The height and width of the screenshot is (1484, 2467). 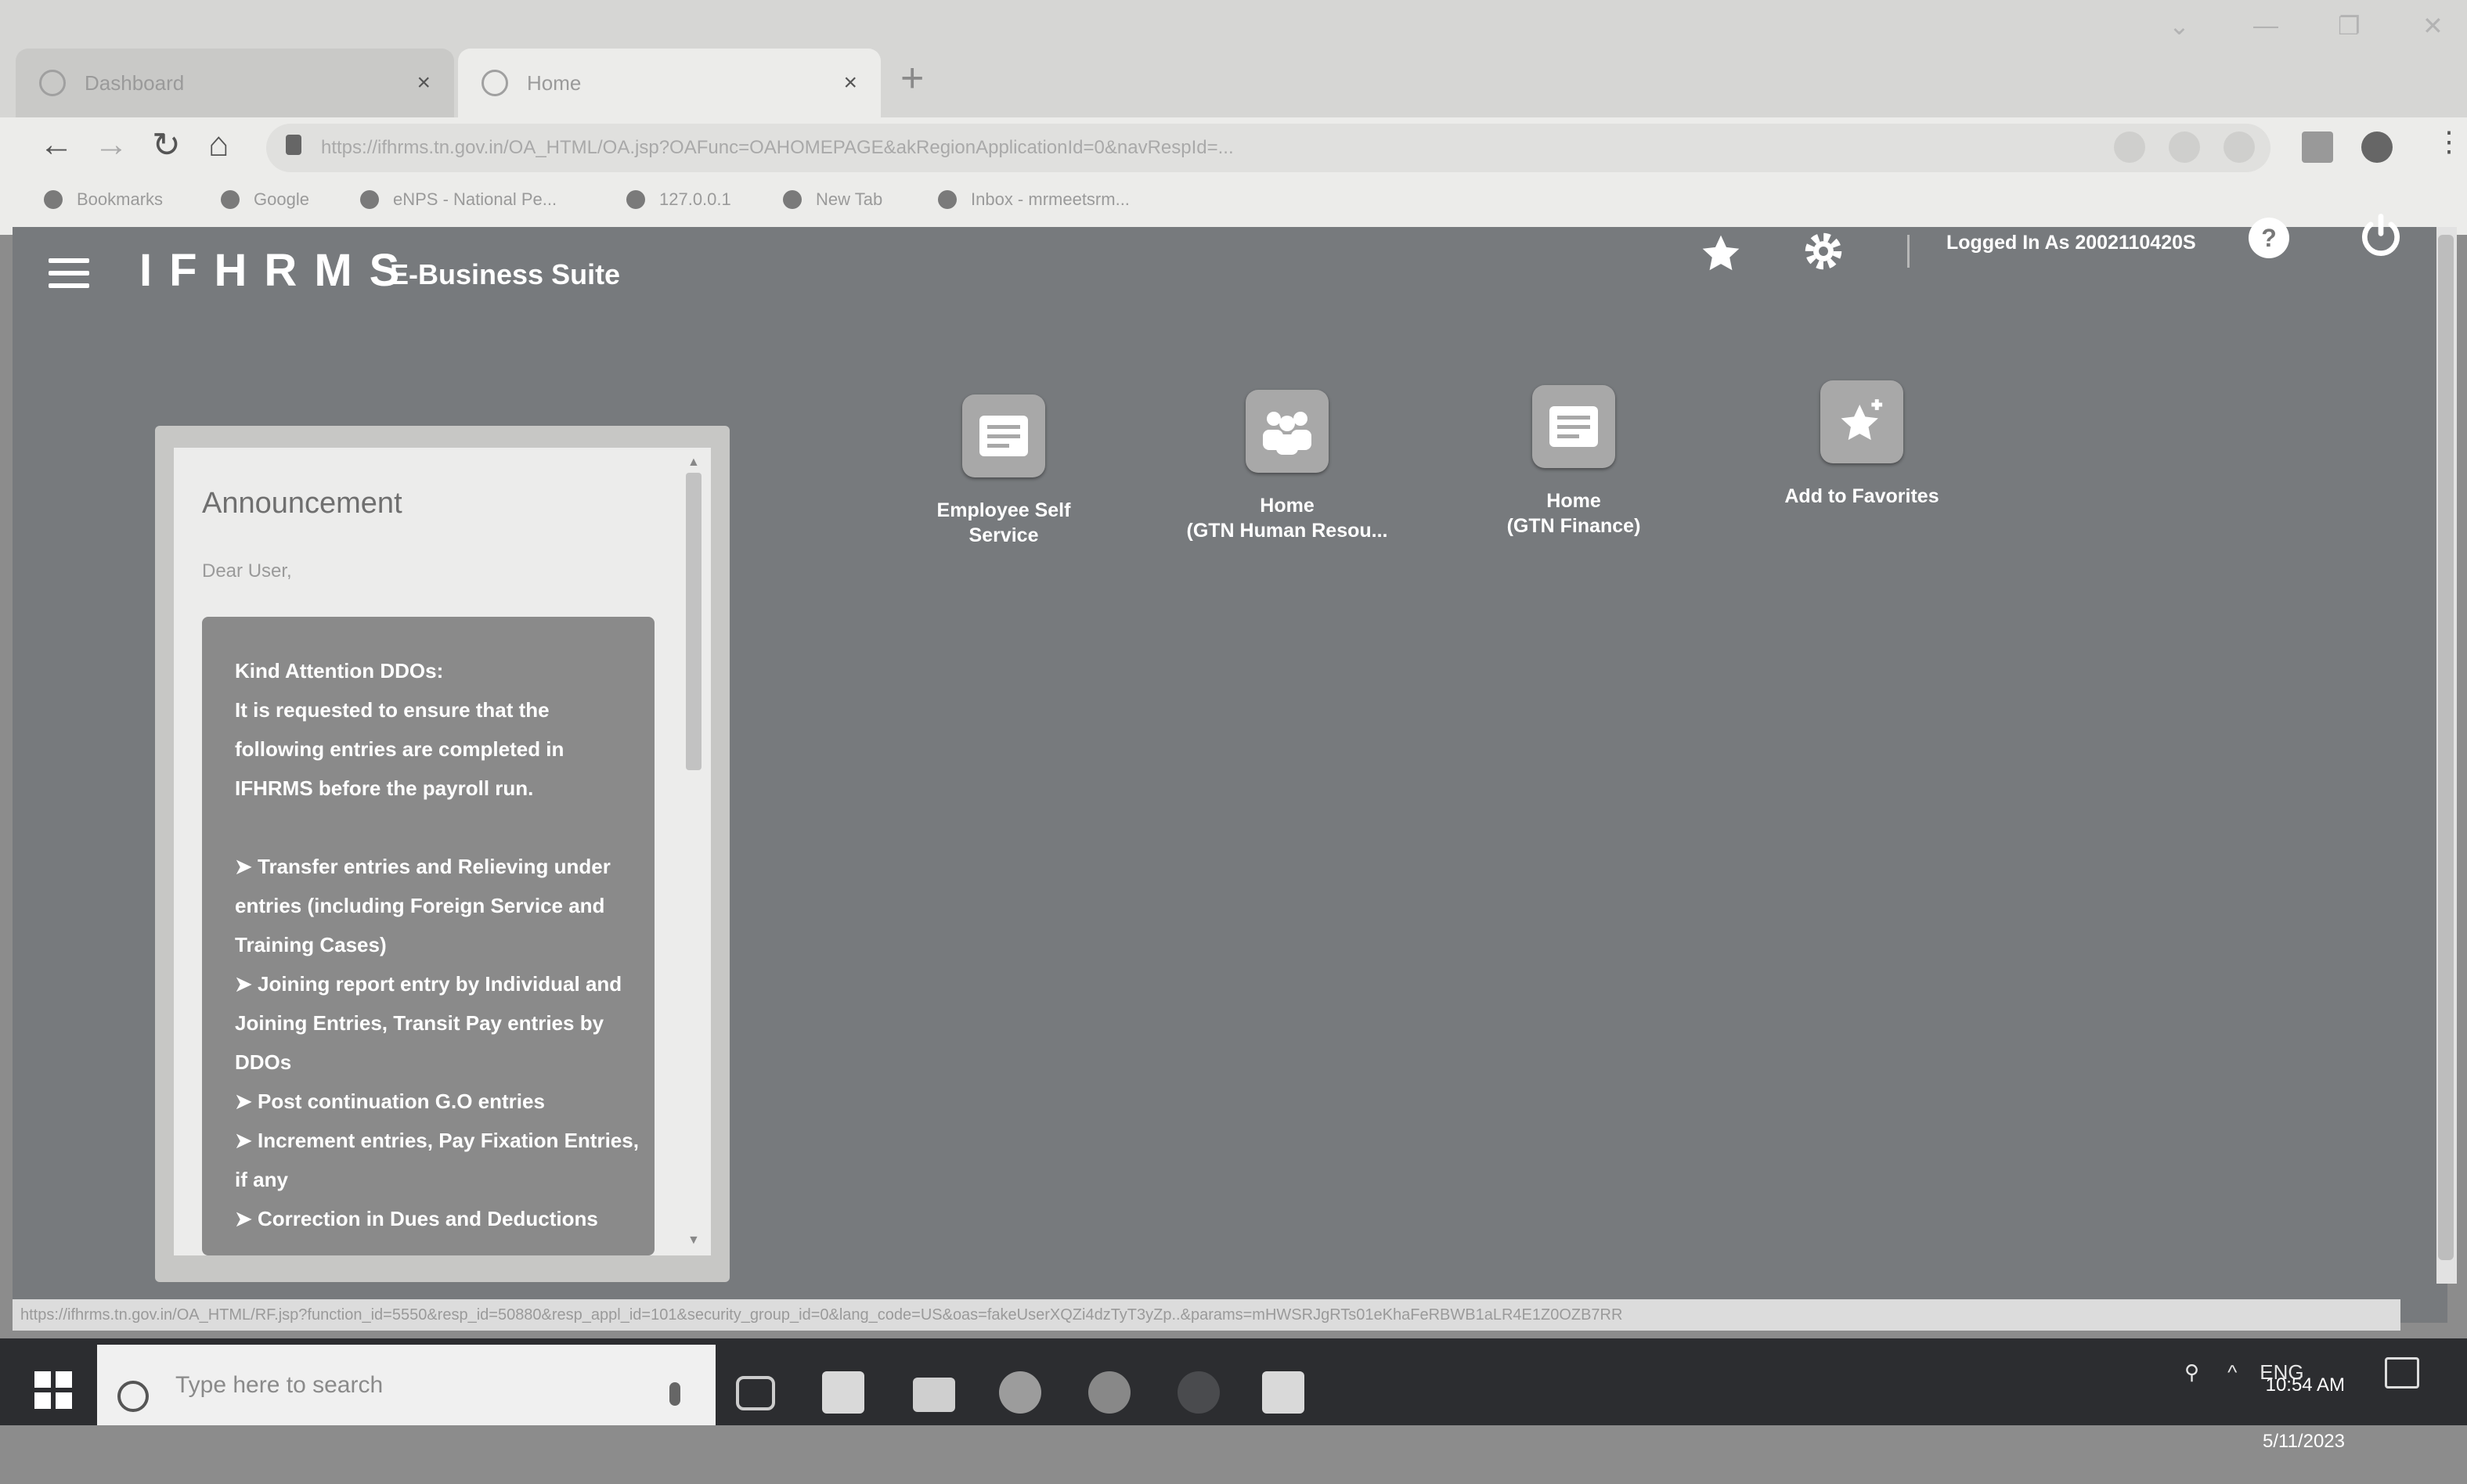 I want to click on favorites-star-icon, so click(x=1721, y=254).